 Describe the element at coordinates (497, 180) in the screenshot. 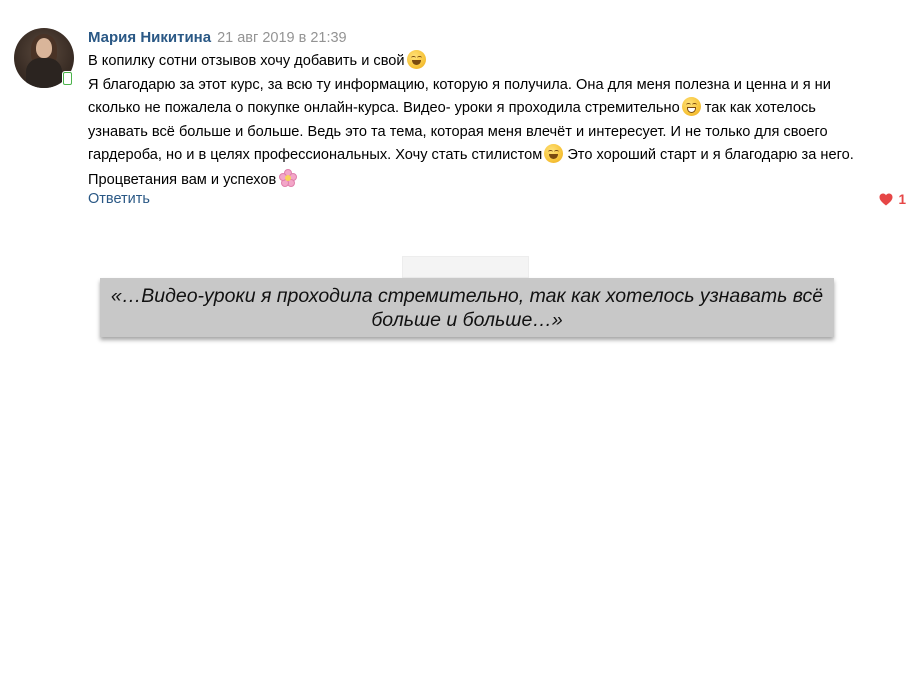

I see `comment-line: Процветания вам и успехов` at that location.